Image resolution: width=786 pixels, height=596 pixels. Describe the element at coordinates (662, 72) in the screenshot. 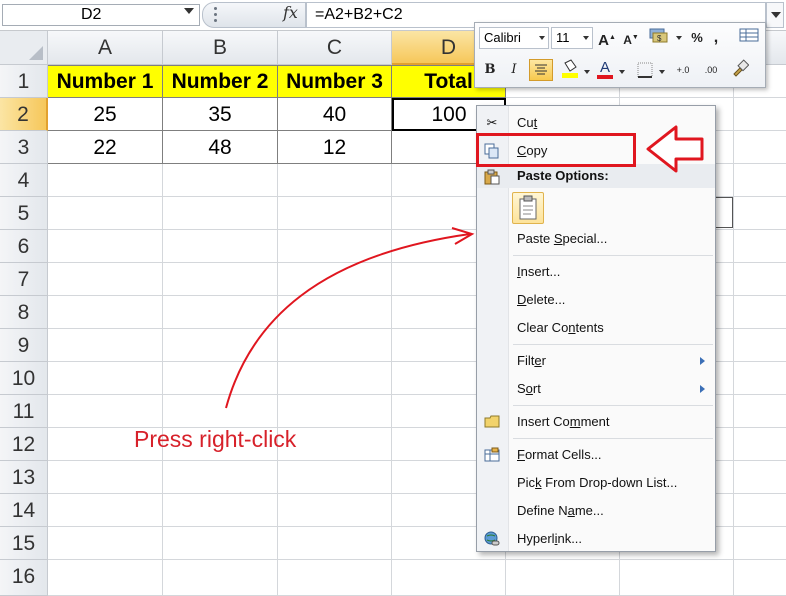

I see `borders-dropdown-icon` at that location.